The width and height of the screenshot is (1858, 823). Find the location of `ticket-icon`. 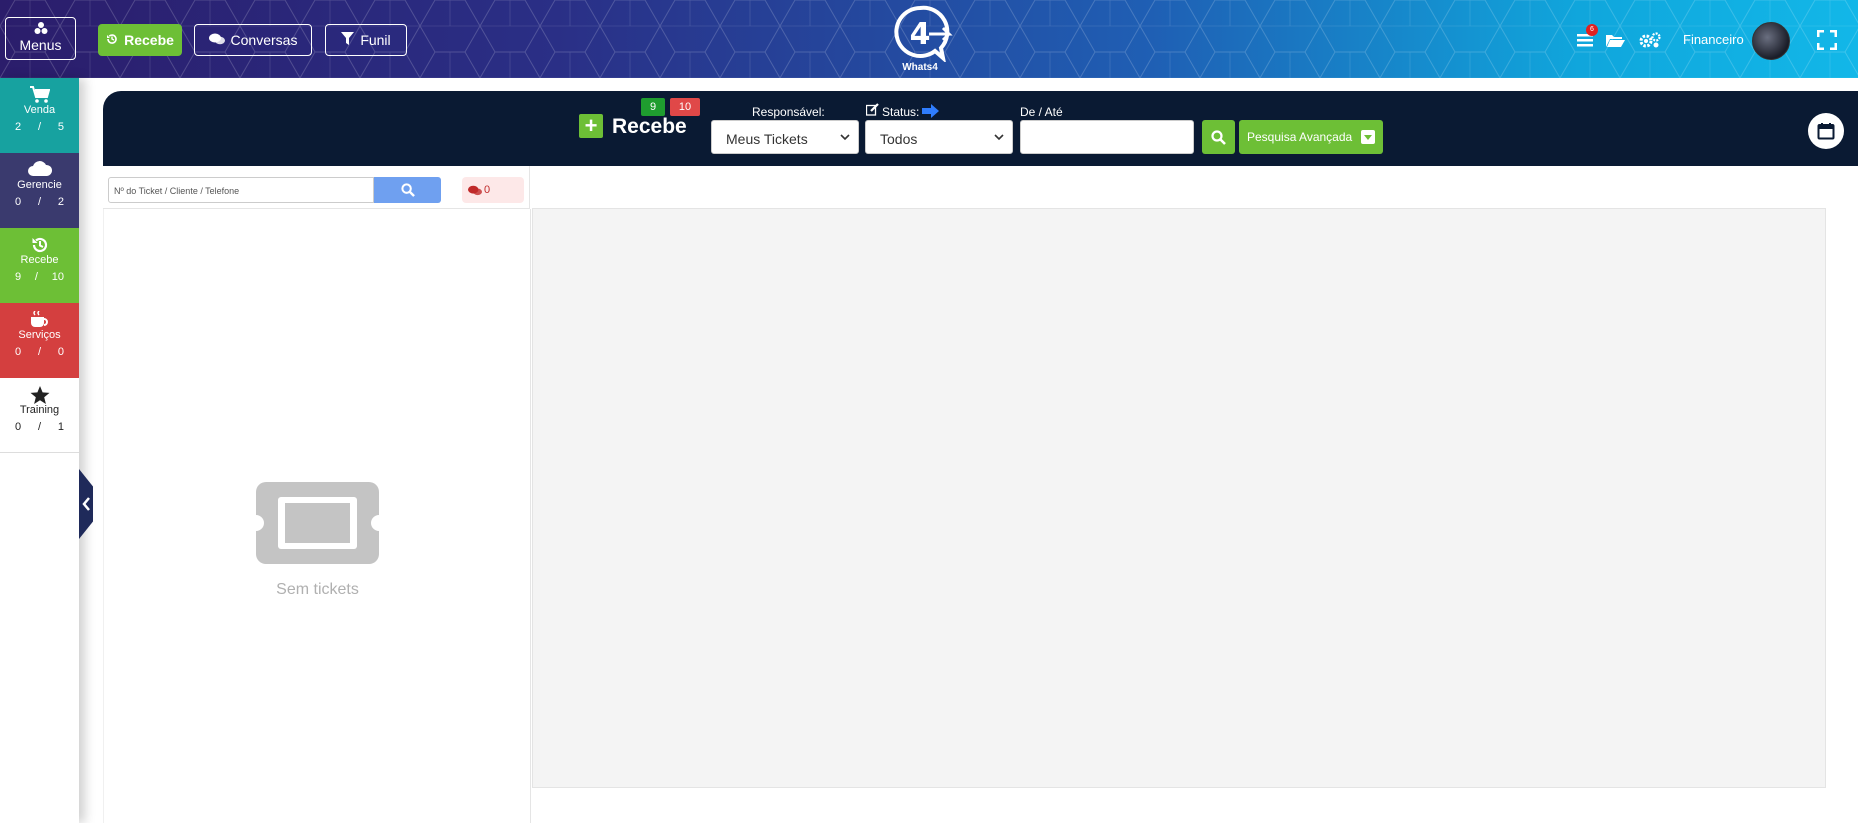

ticket-icon is located at coordinates (317, 525).